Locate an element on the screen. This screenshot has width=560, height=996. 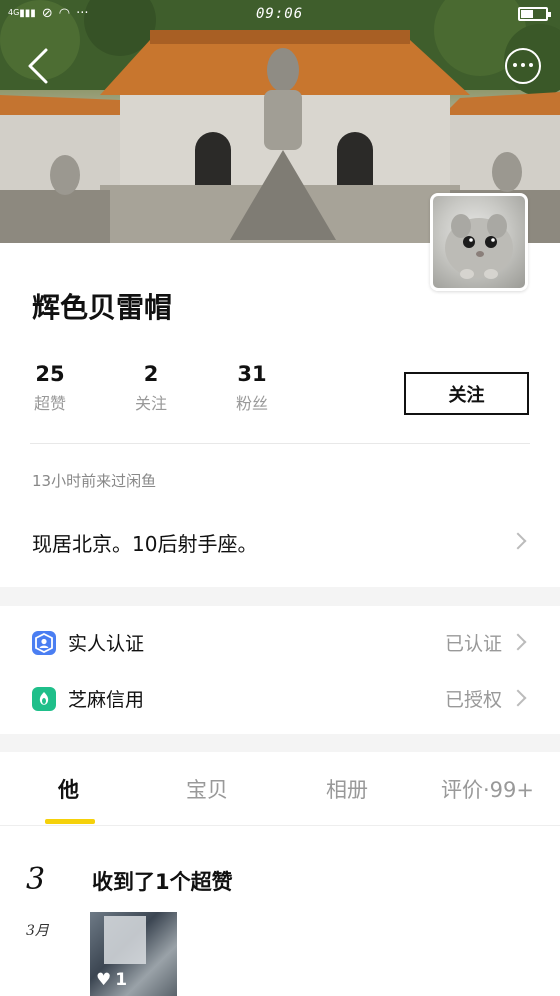
more-dots-icon: ··· is located at coordinates (82, 13).